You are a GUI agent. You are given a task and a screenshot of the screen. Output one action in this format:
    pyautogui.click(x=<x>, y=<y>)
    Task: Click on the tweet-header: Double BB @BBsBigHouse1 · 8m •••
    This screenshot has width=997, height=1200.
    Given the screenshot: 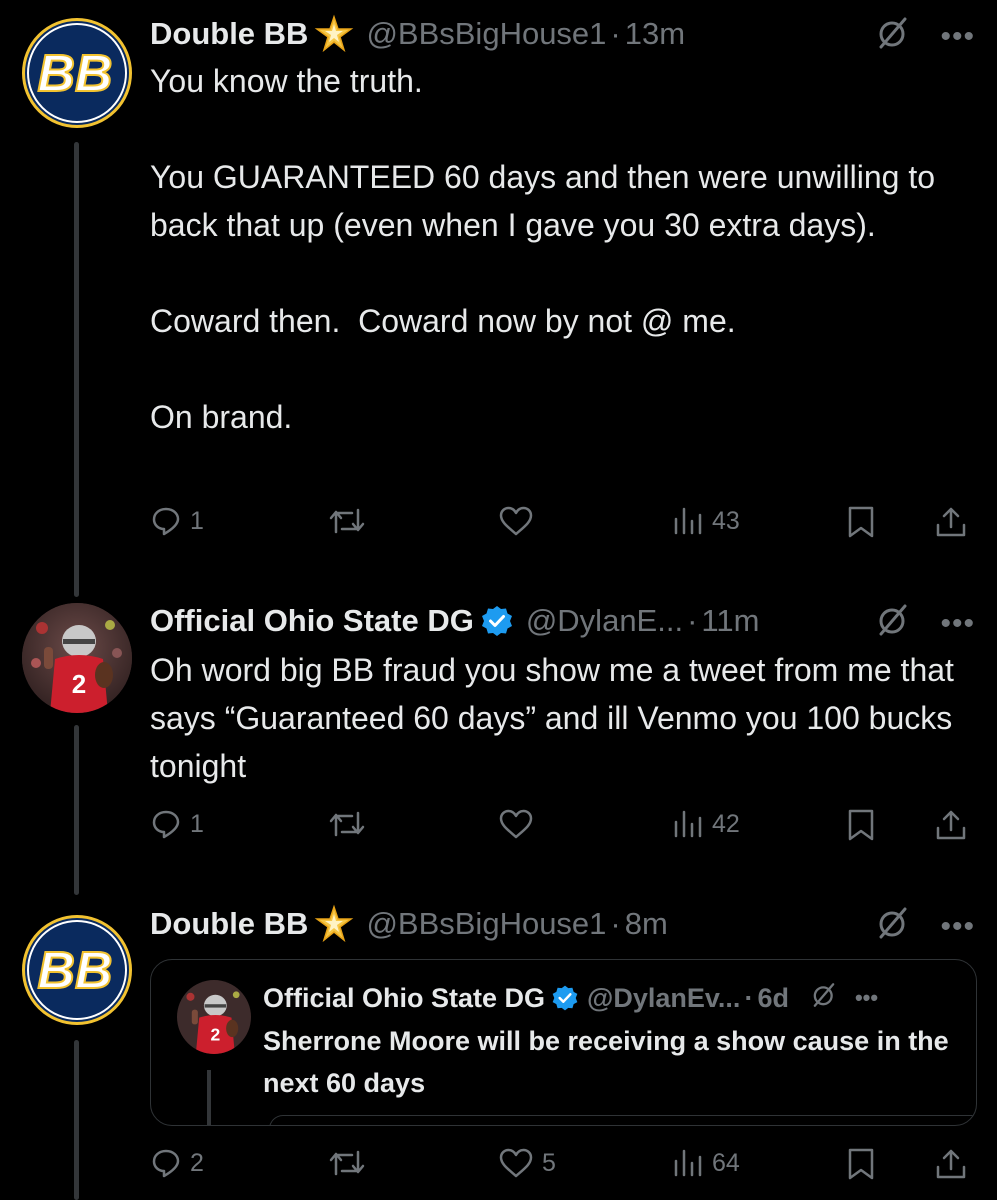 What is the action you would take?
    pyautogui.click(x=573, y=924)
    